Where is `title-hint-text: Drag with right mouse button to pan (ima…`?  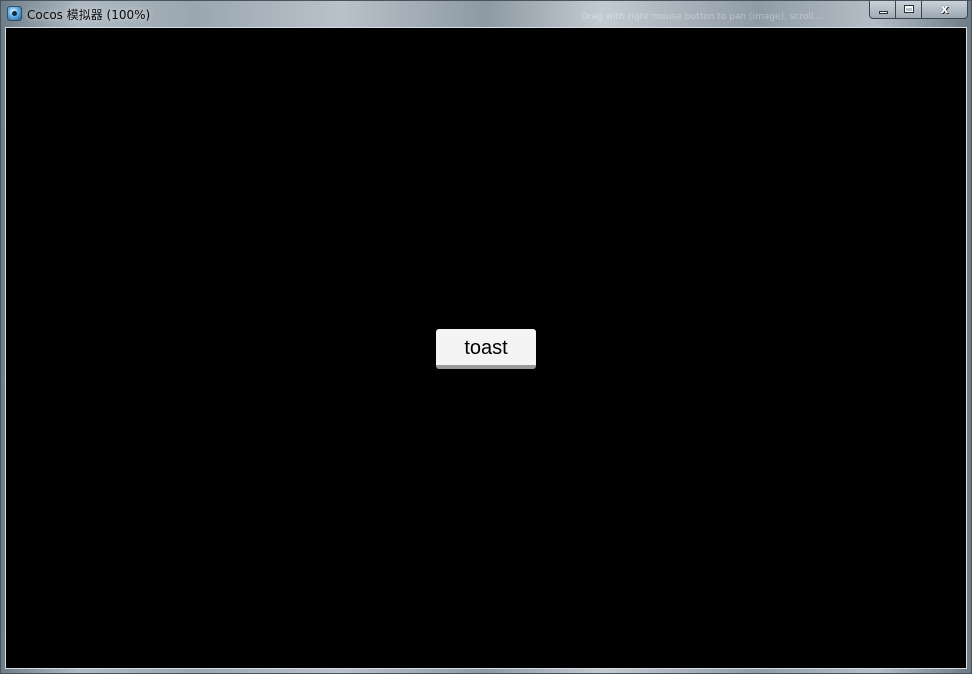
title-hint-text: Drag with right mouse button to pan (ima… is located at coordinates (701, 17).